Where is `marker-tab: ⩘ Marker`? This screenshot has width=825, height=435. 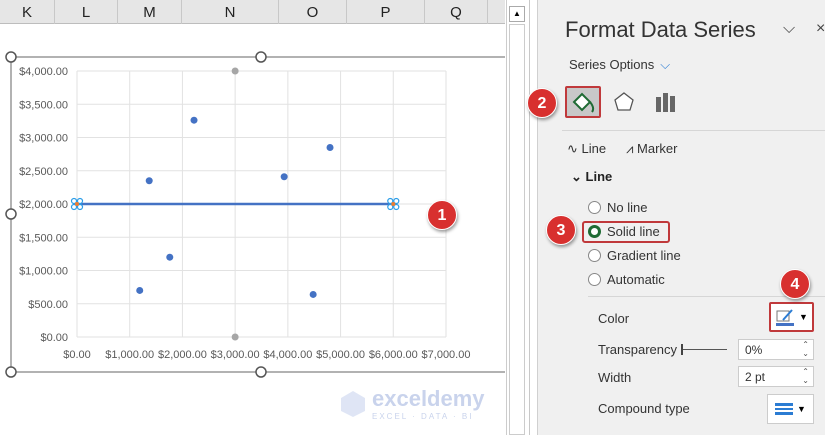 marker-tab: ⩘ Marker is located at coordinates (651, 149).